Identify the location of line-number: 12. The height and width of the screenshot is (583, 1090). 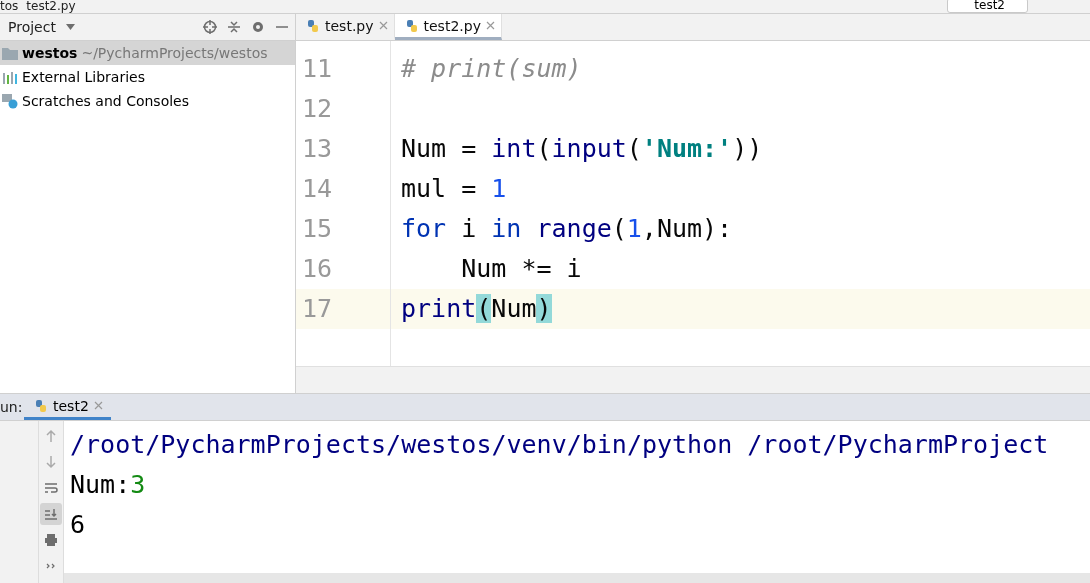
(317, 109).